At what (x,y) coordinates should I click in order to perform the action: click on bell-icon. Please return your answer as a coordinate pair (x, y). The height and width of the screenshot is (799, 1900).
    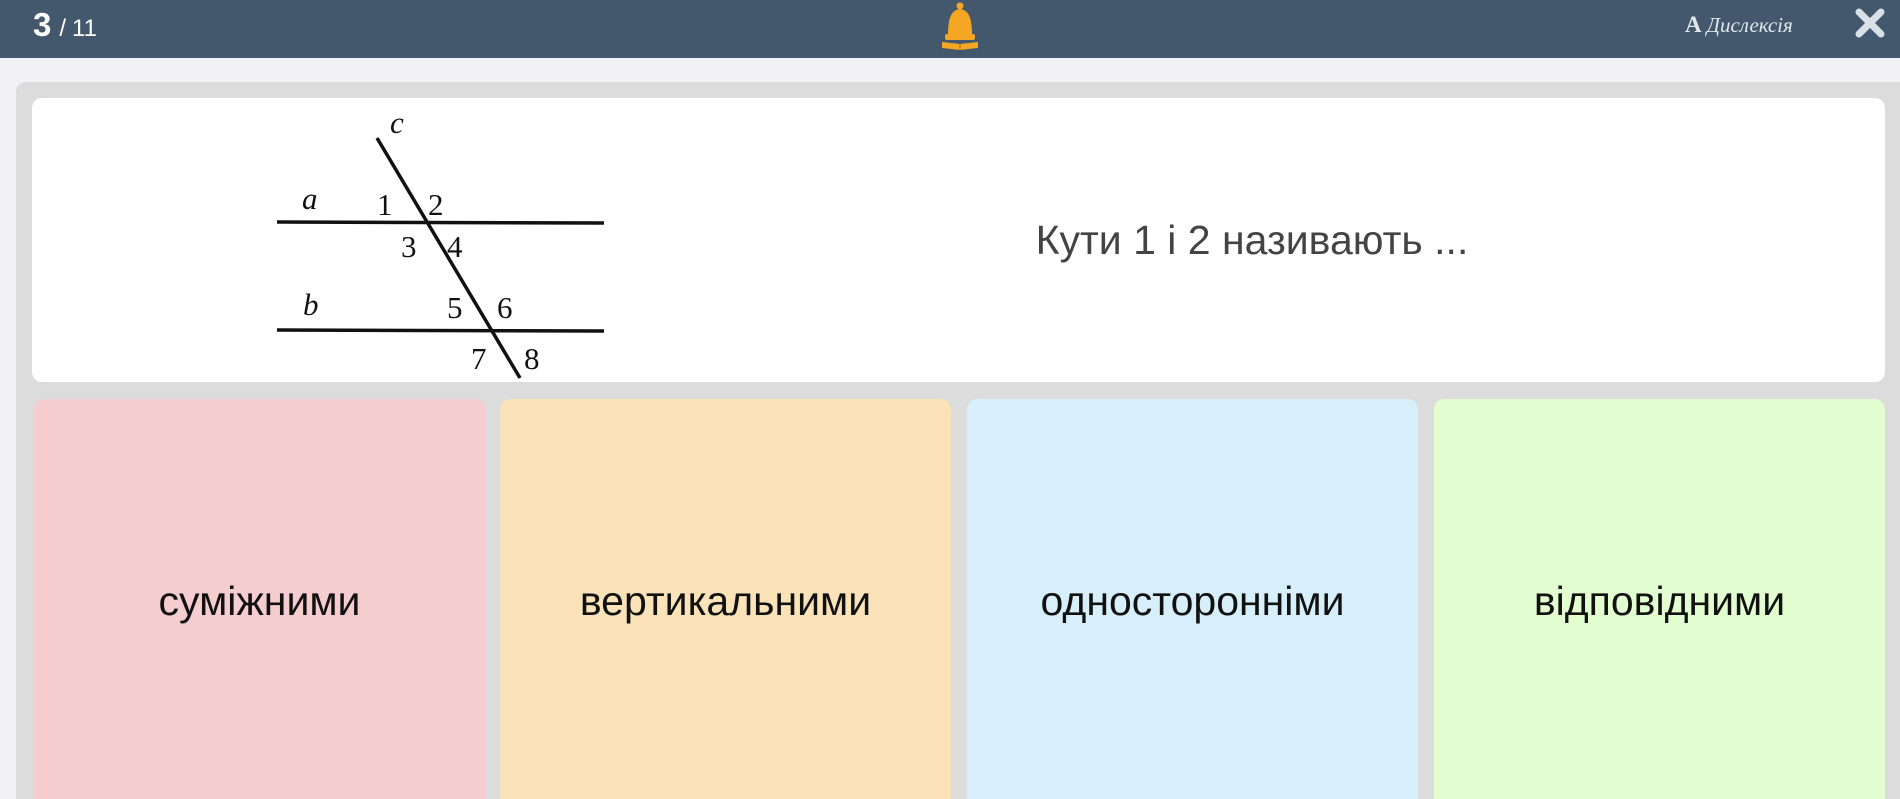
    Looking at the image, I should click on (960, 26).